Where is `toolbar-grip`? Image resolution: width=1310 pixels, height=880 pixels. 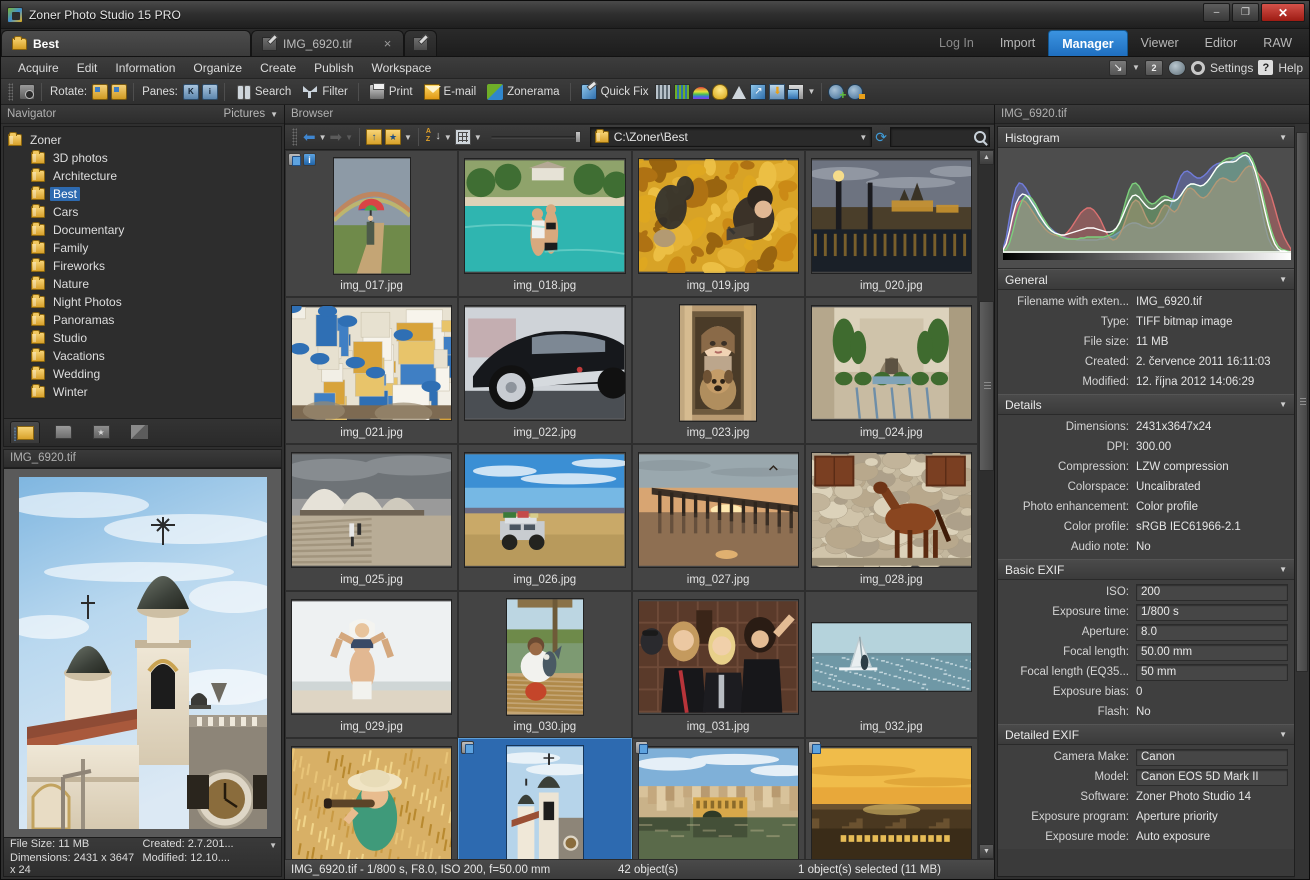
toolbar-grip is located at coordinates (294, 137).